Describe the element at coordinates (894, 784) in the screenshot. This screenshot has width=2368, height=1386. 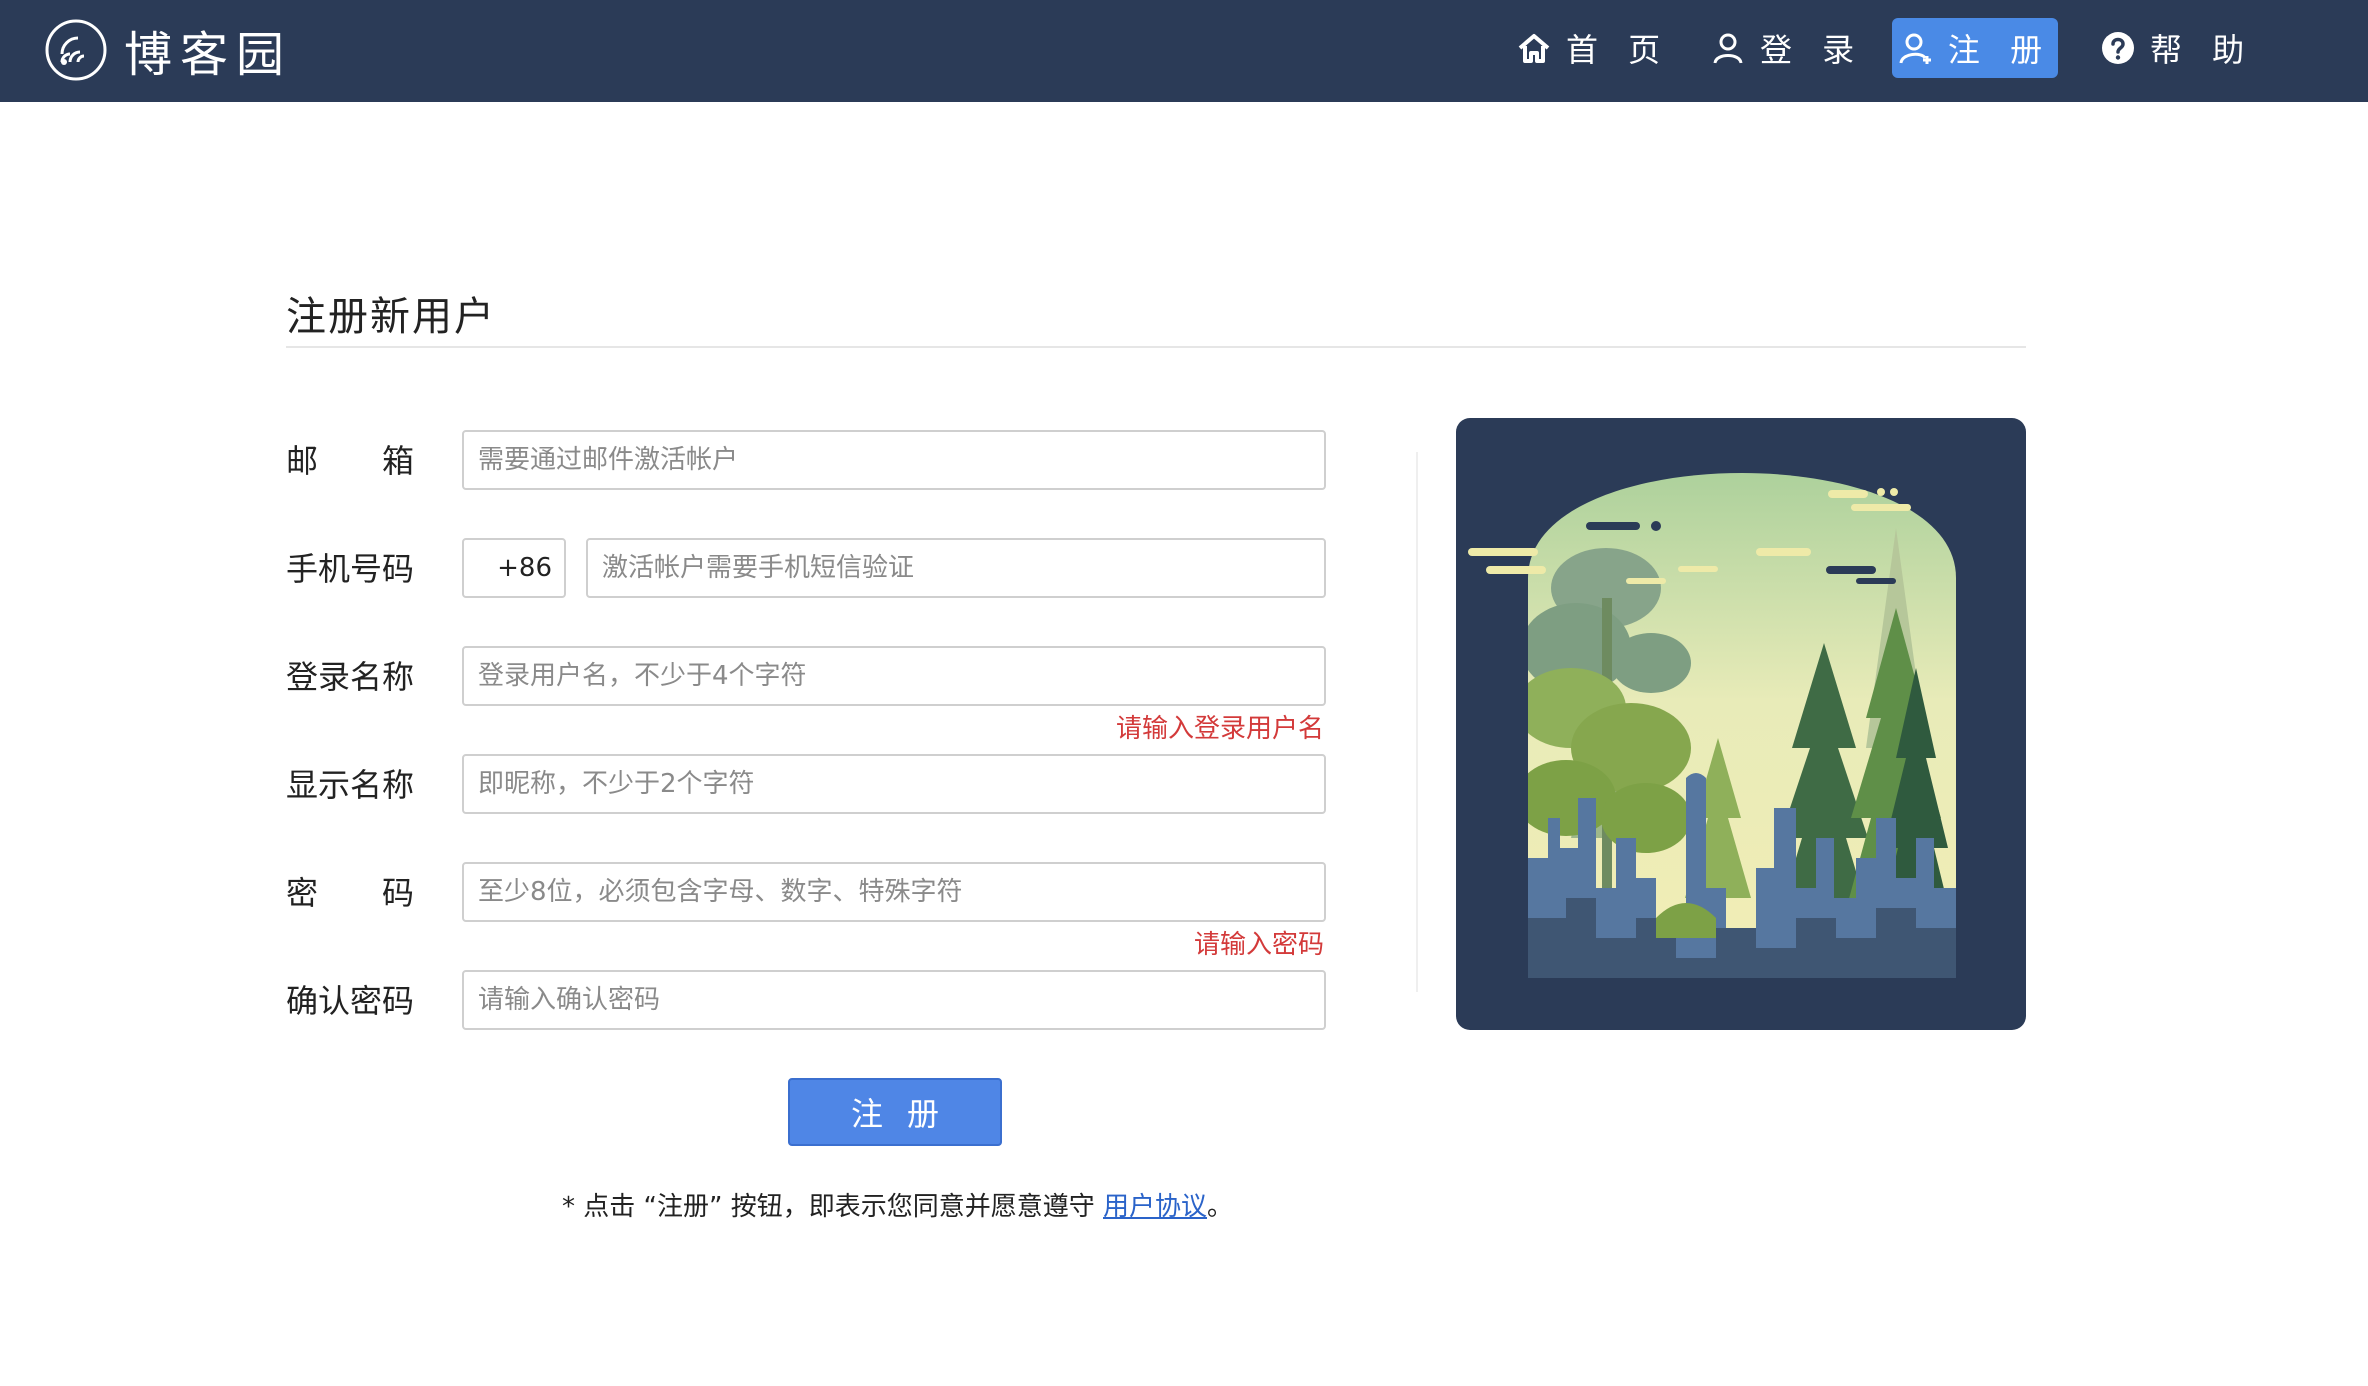
I see `display-name-input` at that location.